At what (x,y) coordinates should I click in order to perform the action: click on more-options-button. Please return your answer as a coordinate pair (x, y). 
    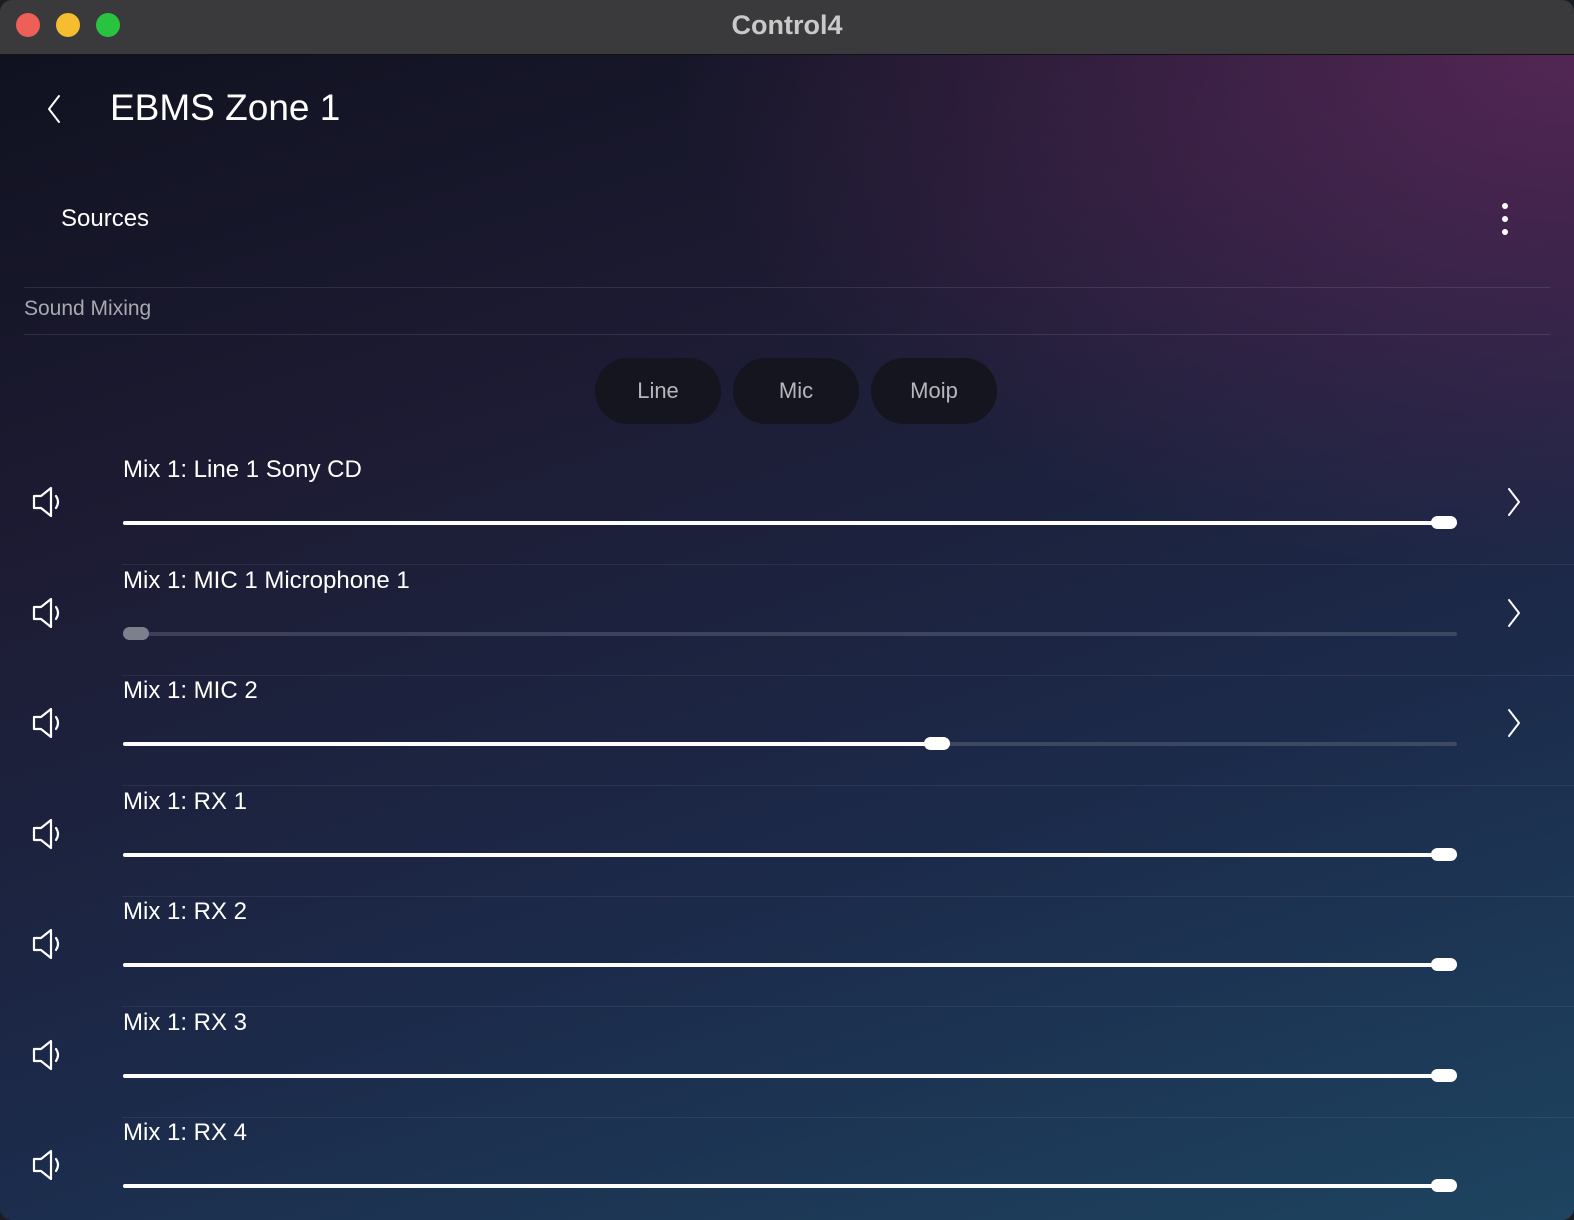
    Looking at the image, I should click on (1505, 220).